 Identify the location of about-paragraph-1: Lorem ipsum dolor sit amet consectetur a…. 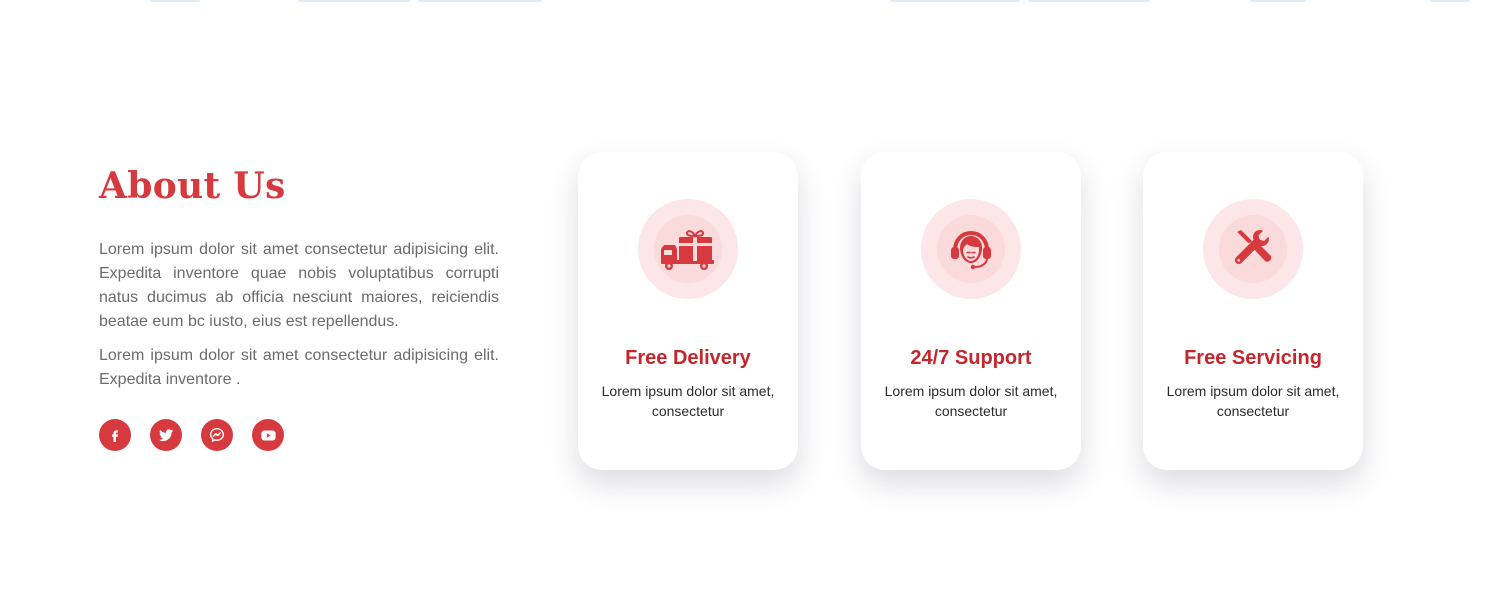
(299, 285).